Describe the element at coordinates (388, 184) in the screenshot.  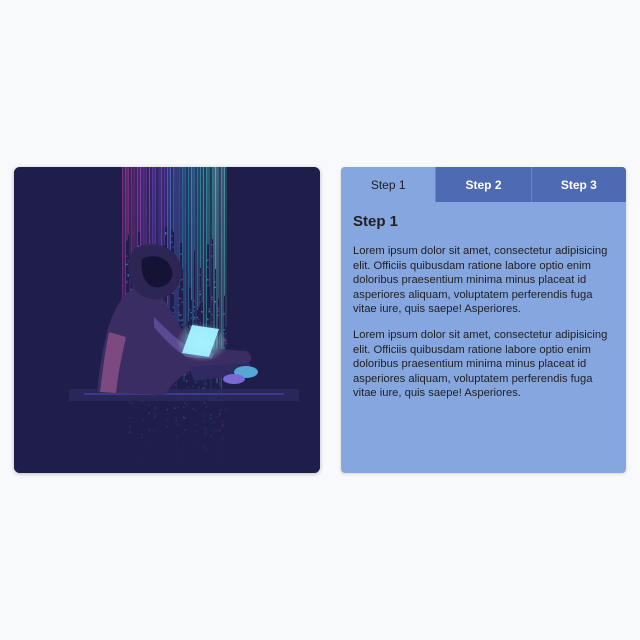
I see `tab-step-1: Step 1` at that location.